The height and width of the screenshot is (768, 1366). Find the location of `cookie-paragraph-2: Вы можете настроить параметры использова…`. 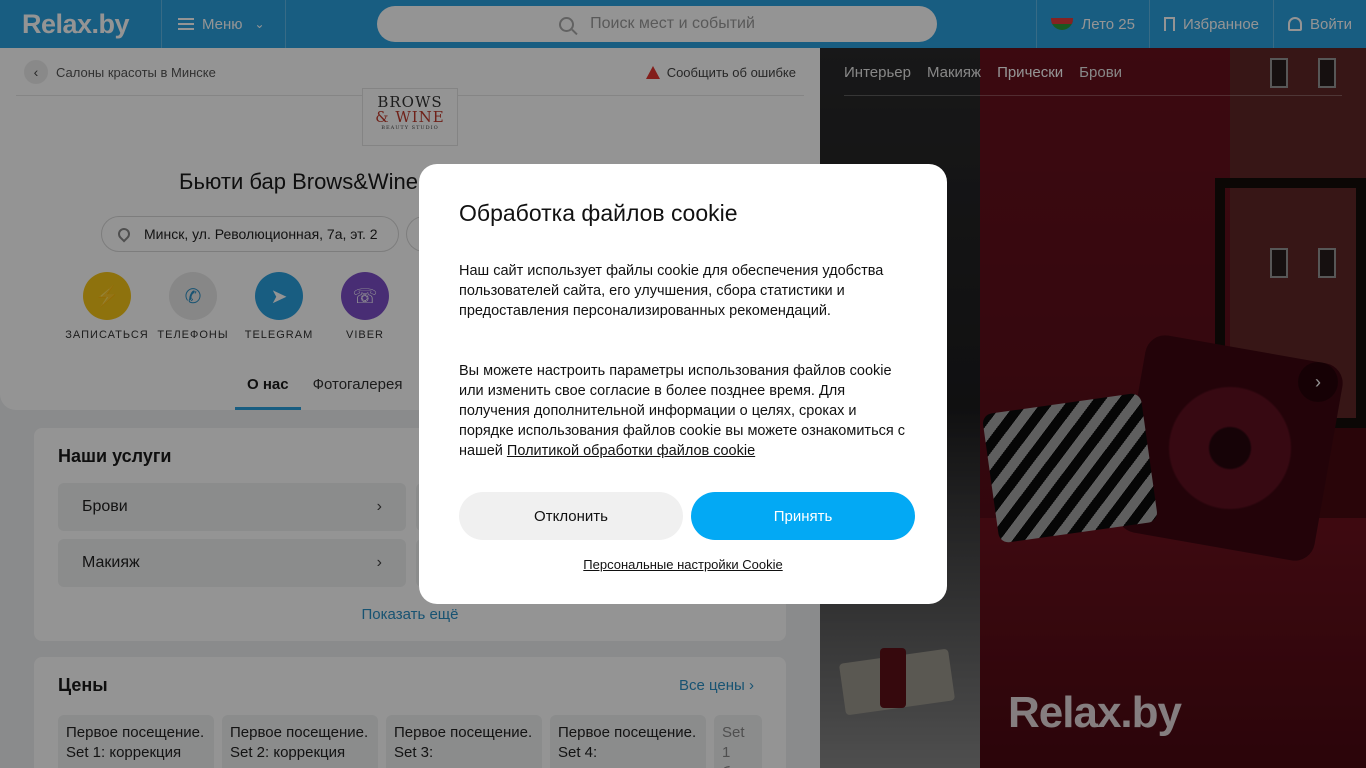

cookie-paragraph-2: Вы можете настроить параметры использова… is located at coordinates (684, 411).